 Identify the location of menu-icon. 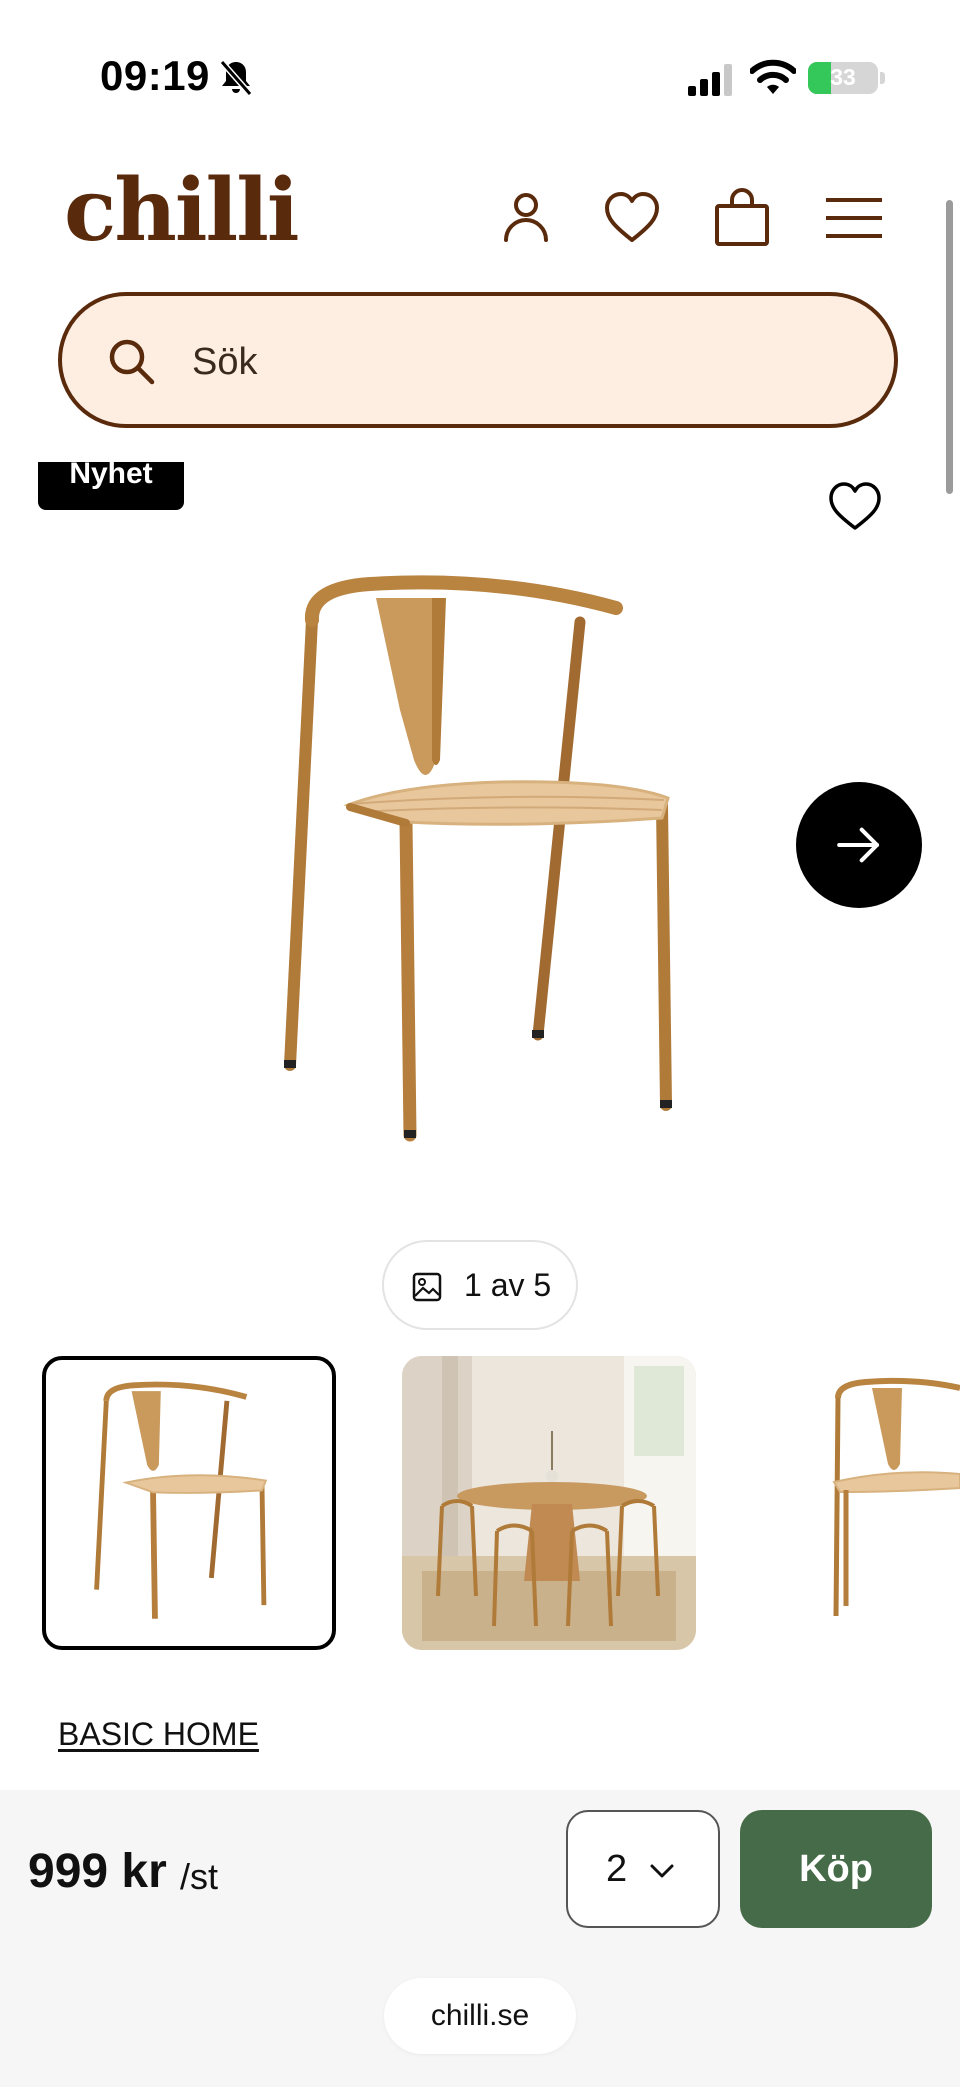
(854, 218).